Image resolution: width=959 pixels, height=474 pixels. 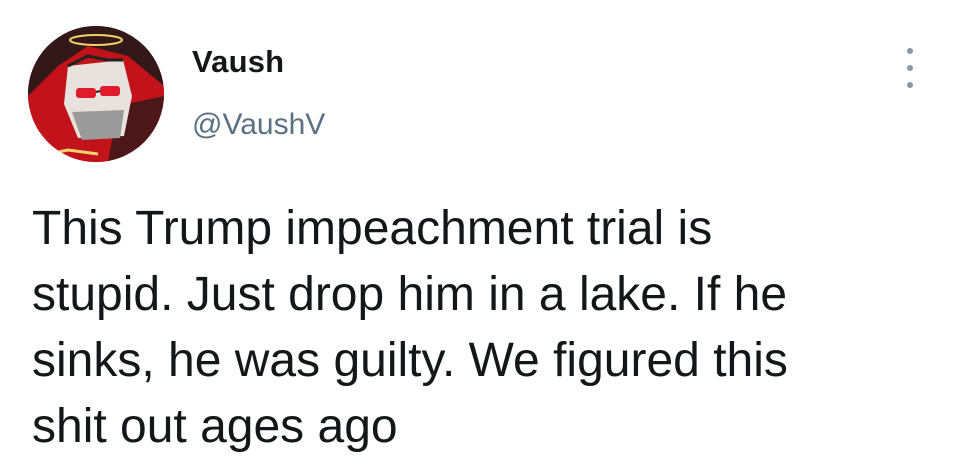 I want to click on avatar, so click(x=96, y=94).